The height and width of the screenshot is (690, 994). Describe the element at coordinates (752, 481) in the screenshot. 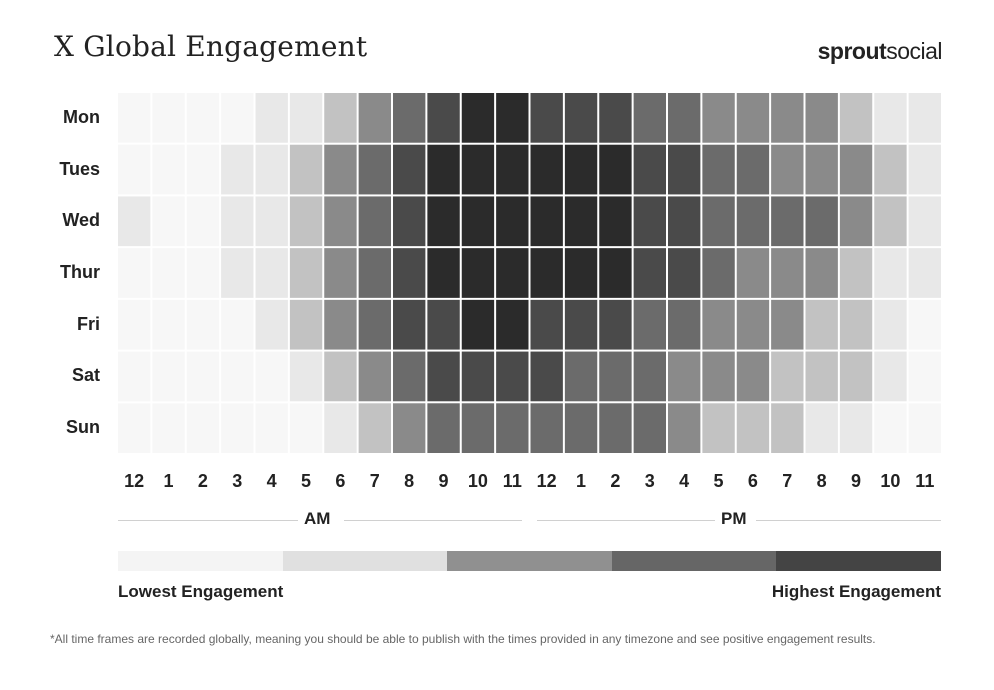

I see `hour-label-18: 6` at that location.